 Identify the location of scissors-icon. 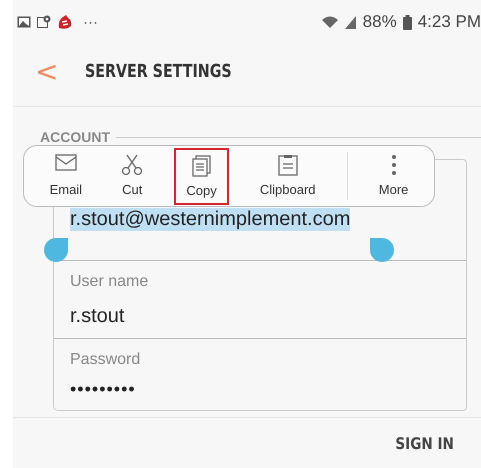
(132, 165).